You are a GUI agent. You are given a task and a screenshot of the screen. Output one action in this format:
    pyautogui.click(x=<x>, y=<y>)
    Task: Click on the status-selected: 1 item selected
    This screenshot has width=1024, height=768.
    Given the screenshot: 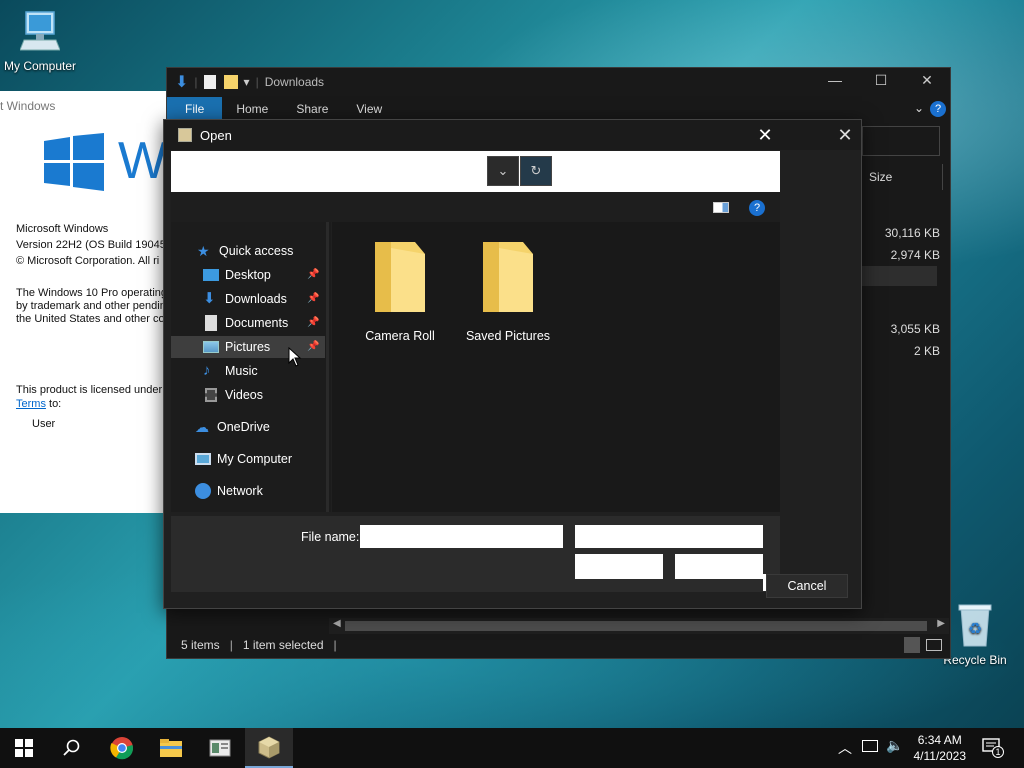 What is the action you would take?
    pyautogui.click(x=283, y=645)
    